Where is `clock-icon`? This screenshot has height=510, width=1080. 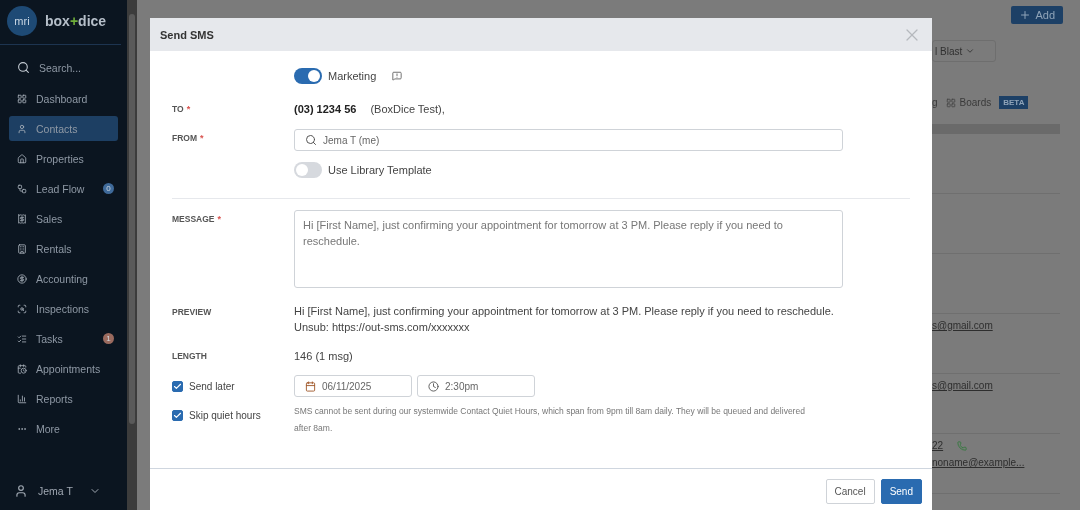
clock-icon is located at coordinates (433, 386).